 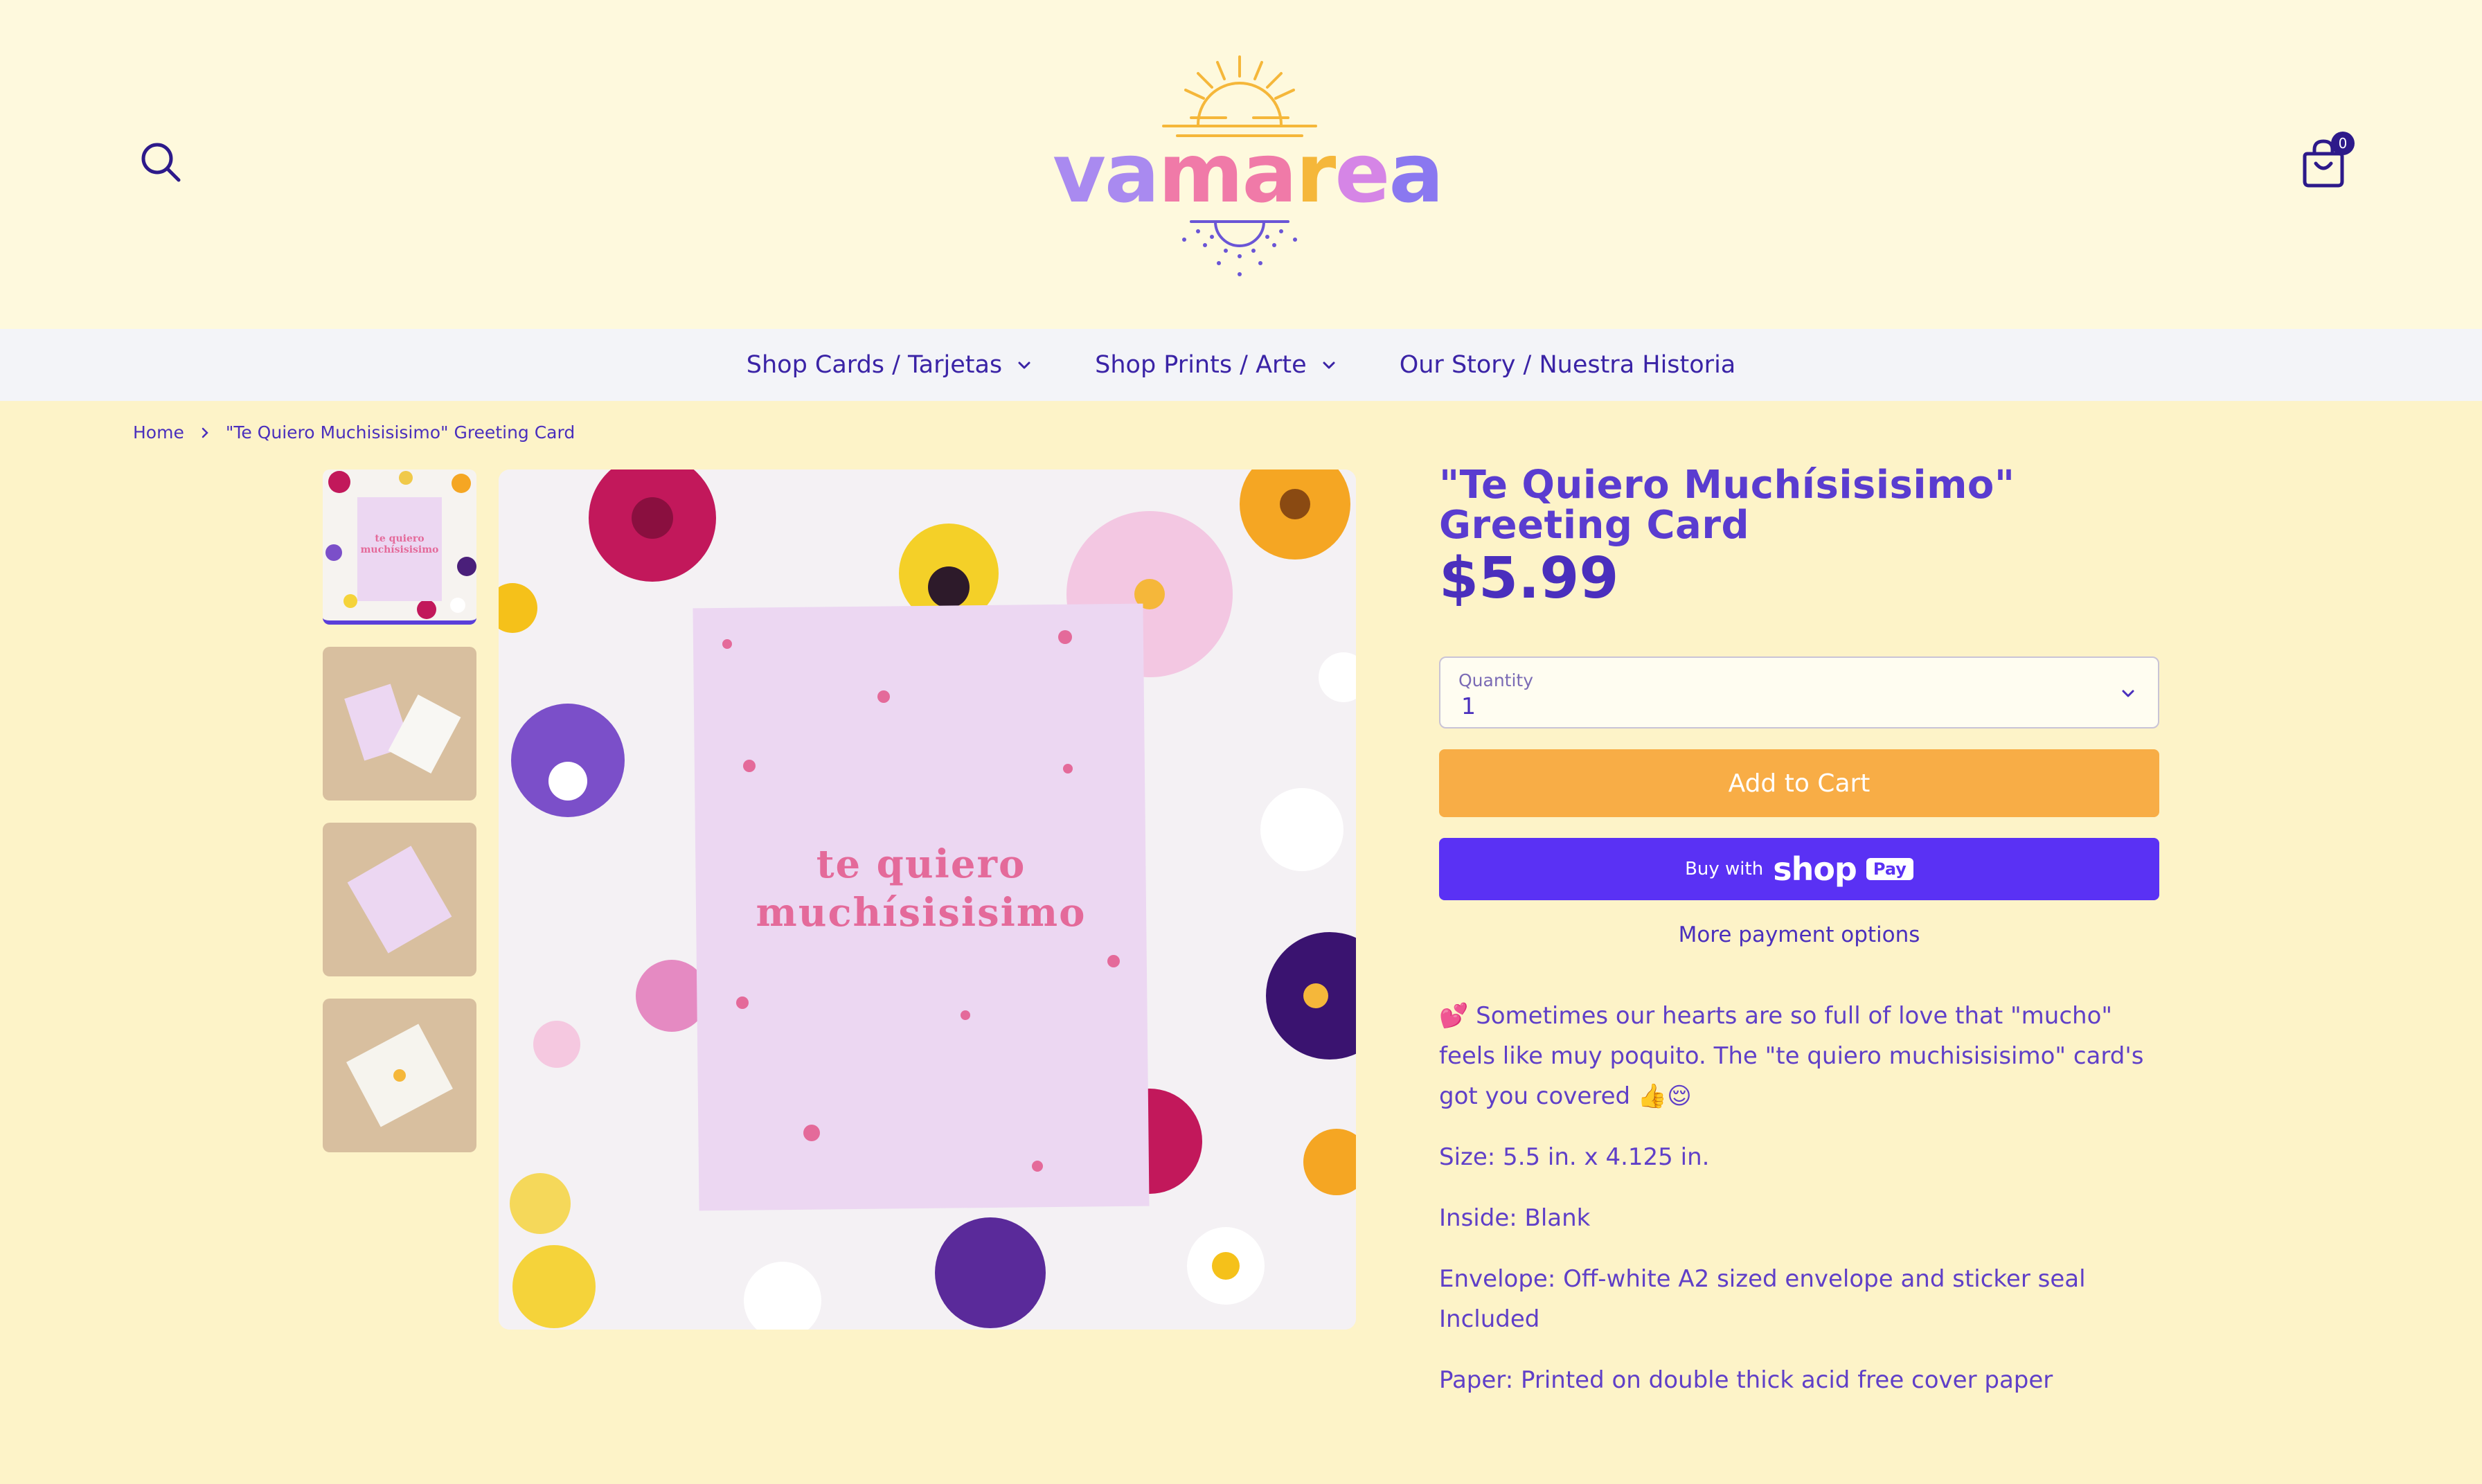 I want to click on cart-count-badge: 0, so click(x=2343, y=143).